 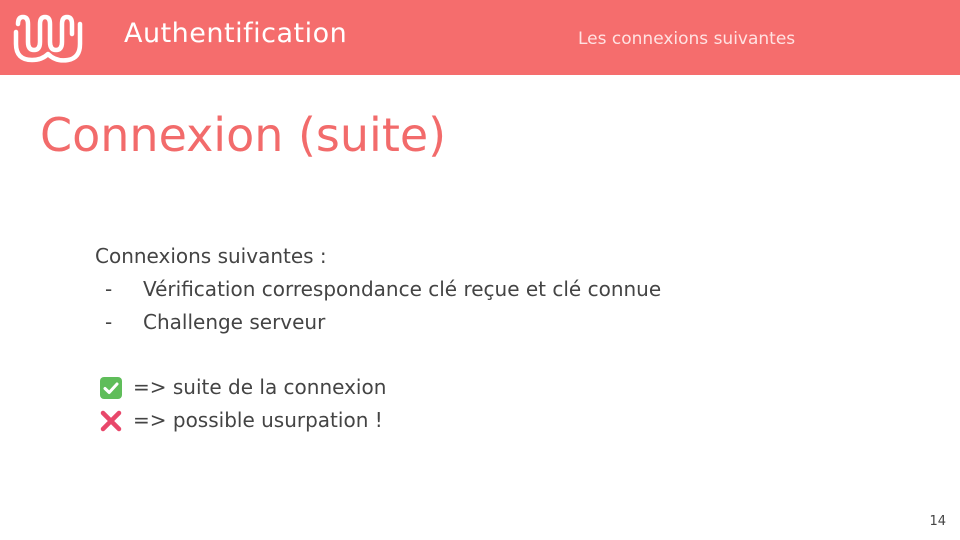 I want to click on slide-title: Connexion (suite), so click(x=243, y=135).